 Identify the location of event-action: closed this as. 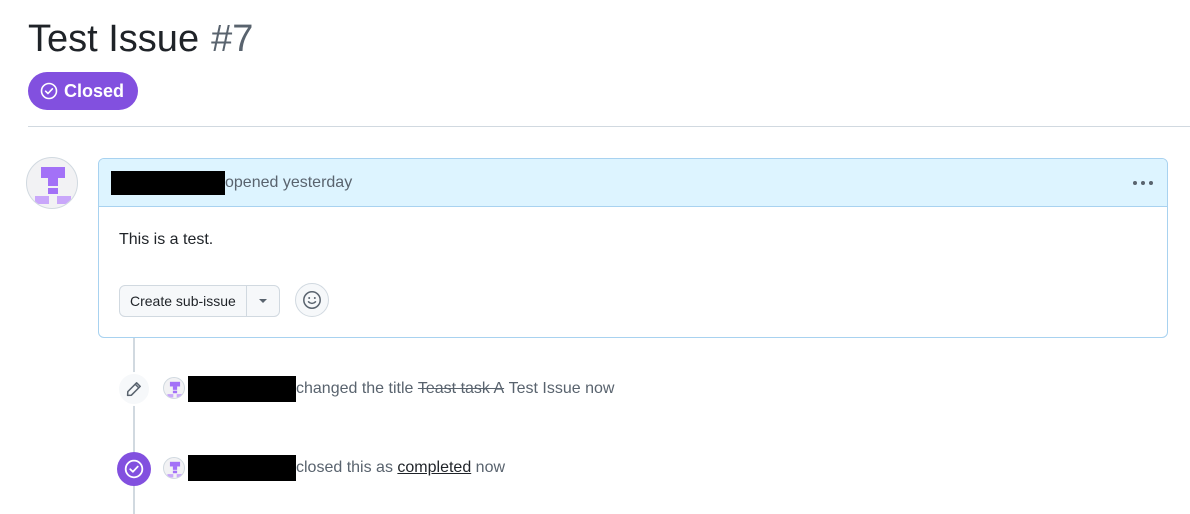
(344, 467).